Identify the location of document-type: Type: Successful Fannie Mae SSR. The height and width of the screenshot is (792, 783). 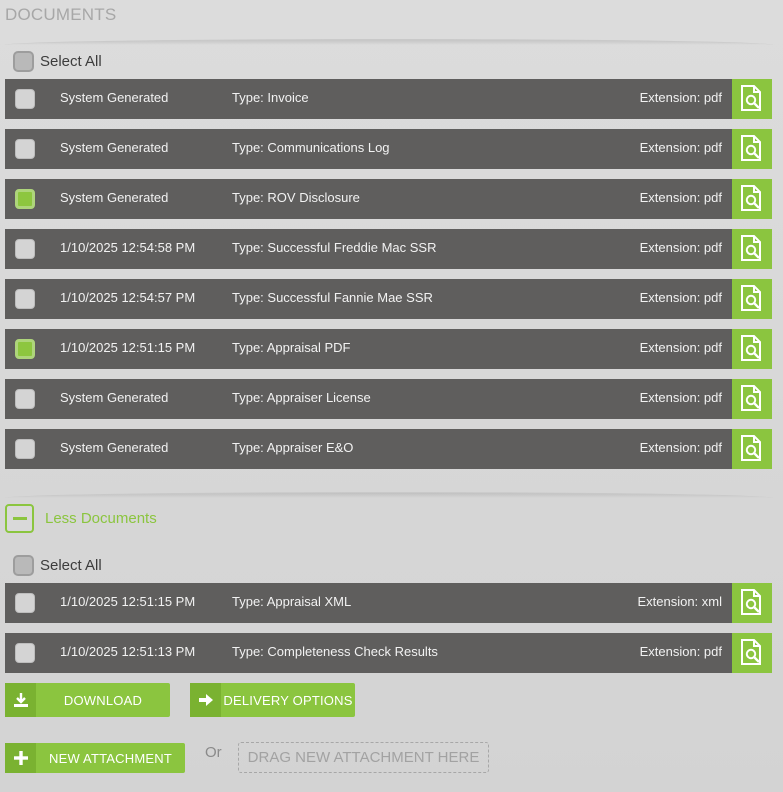
(332, 297).